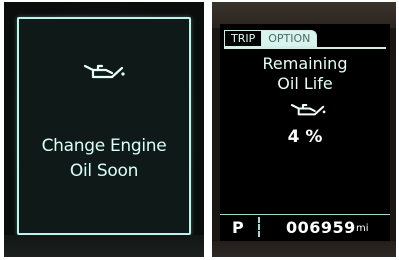 The image size is (399, 260). I want to click on left-bezel, so click(104, 246).